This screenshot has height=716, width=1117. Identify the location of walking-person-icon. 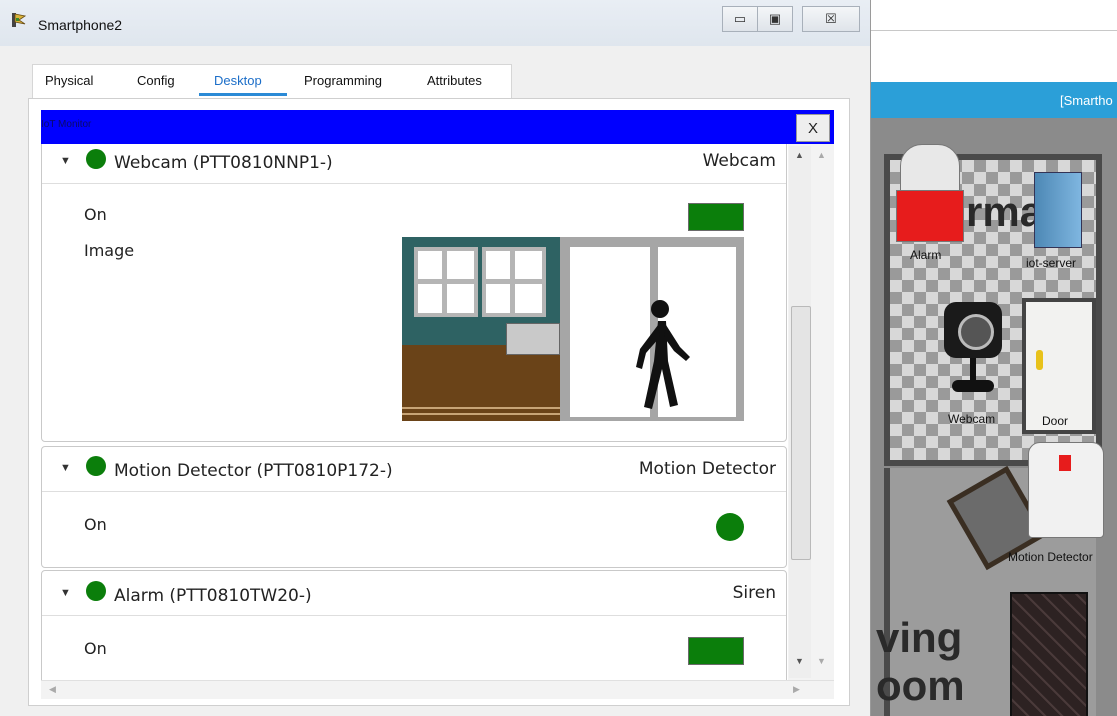
(663, 354).